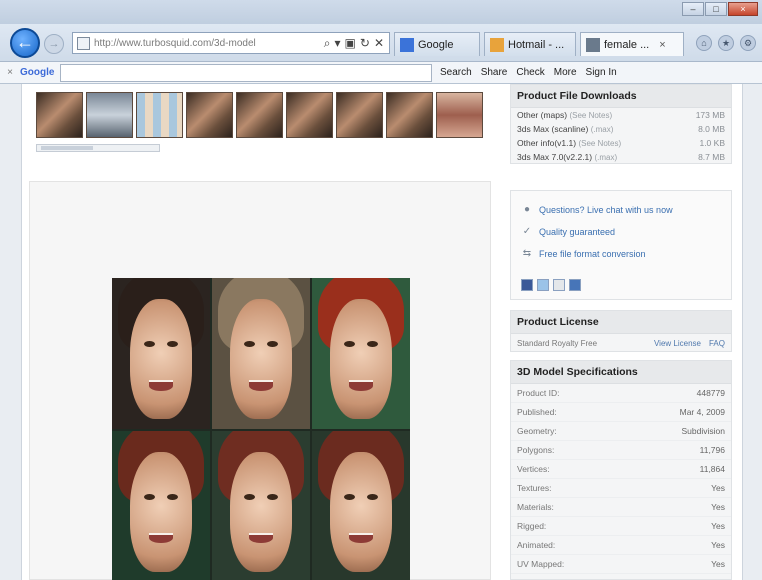 The width and height of the screenshot is (762, 580). What do you see at coordinates (621, 488) in the screenshot?
I see `spec-row: Textures: Yes` at bounding box center [621, 488].